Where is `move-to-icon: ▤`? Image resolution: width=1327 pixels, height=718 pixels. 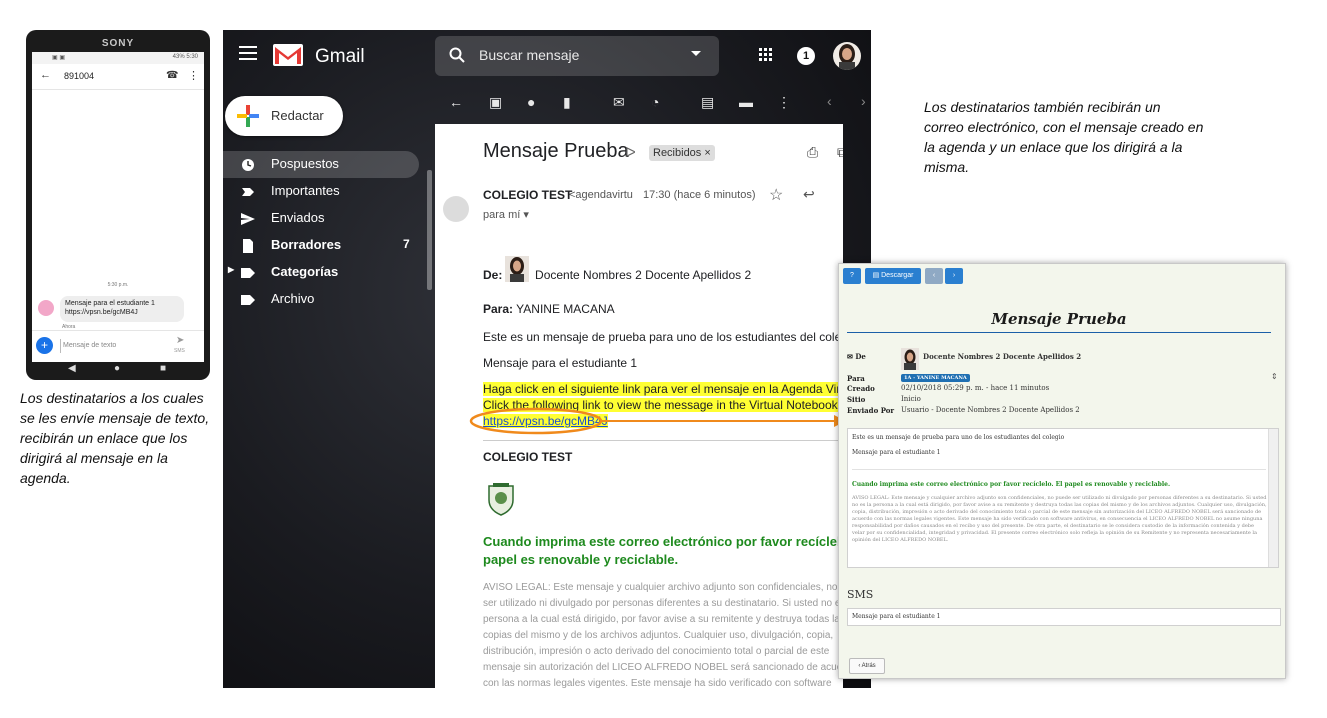
move-to-icon: ▤ is located at coordinates (707, 102).